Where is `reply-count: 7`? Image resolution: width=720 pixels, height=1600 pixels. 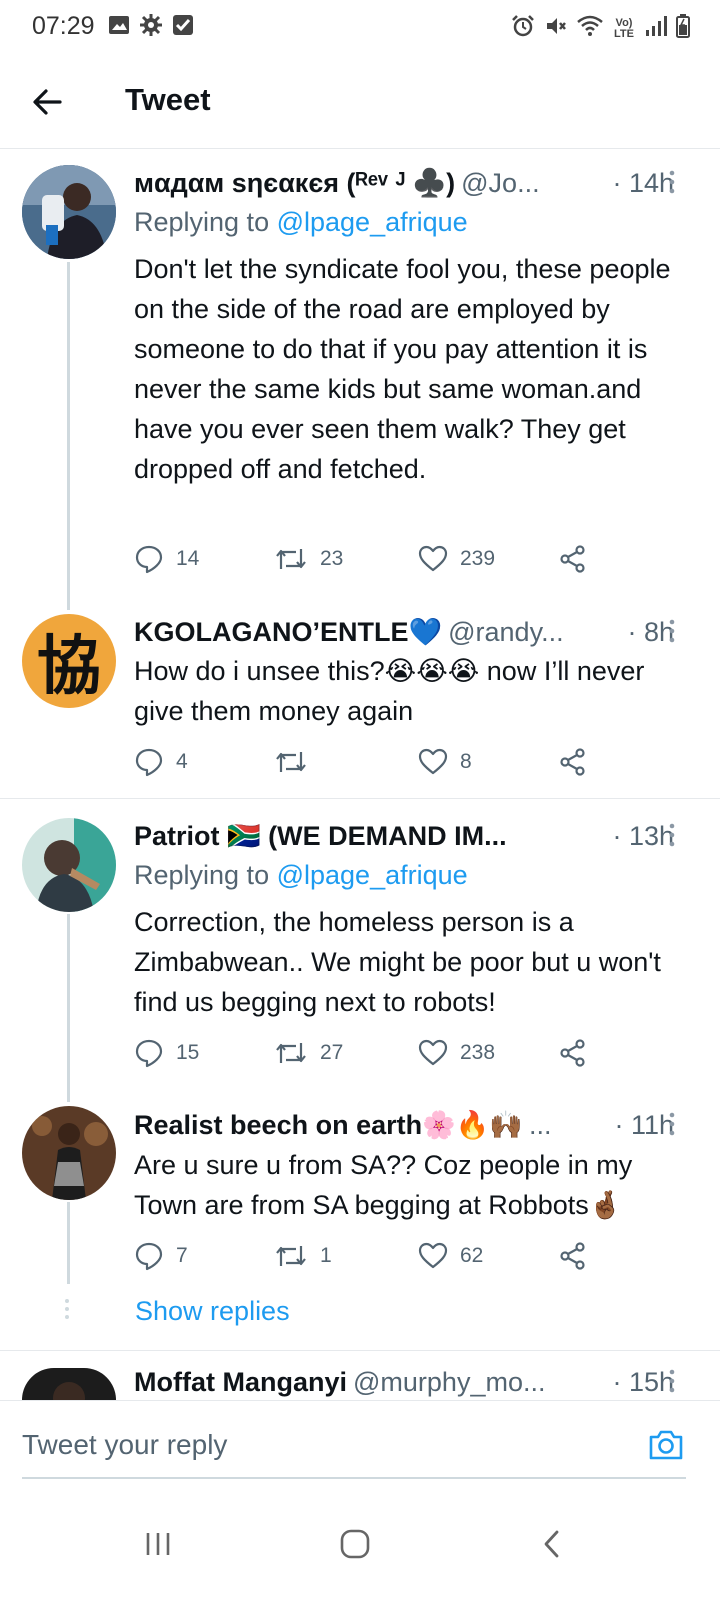 reply-count: 7 is located at coordinates (182, 1255).